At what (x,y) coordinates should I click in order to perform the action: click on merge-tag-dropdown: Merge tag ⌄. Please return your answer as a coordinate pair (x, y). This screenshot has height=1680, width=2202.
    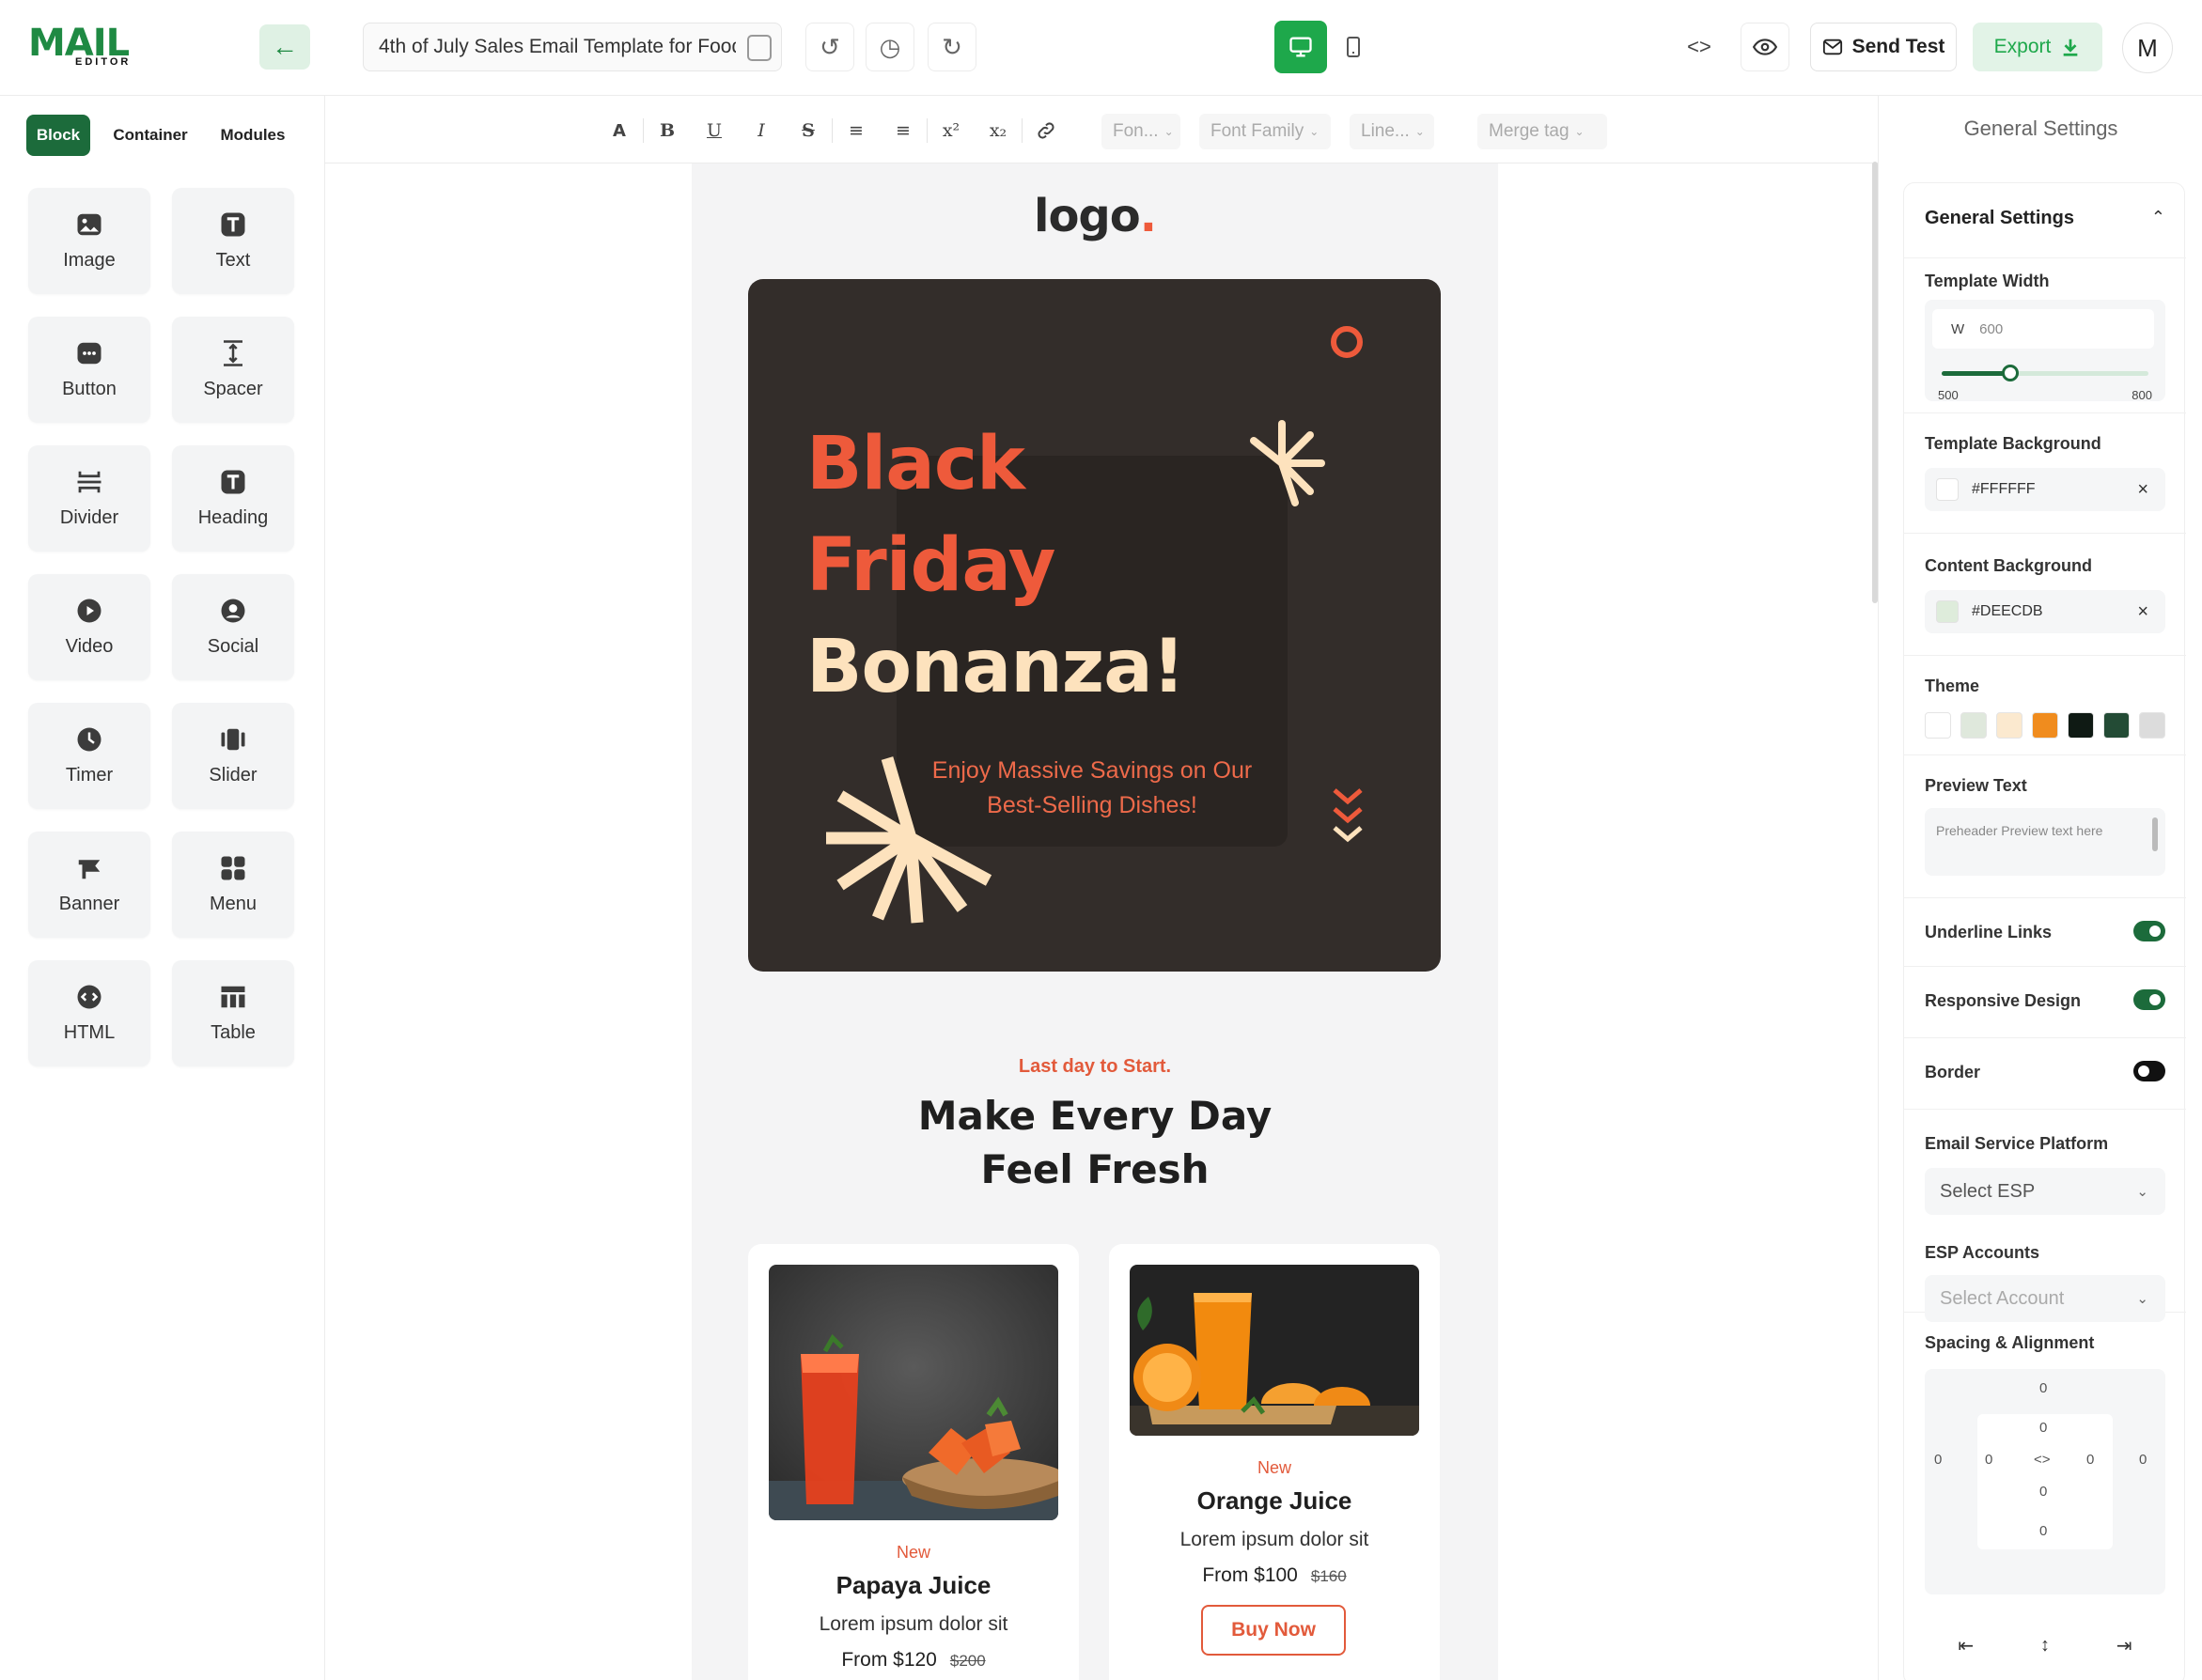
    Looking at the image, I should click on (1542, 131).